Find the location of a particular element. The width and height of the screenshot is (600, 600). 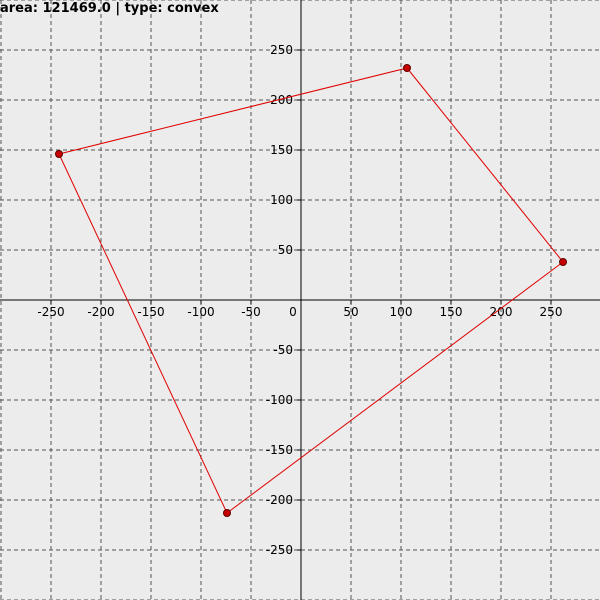

area-label: area: is located at coordinates (19, 8).